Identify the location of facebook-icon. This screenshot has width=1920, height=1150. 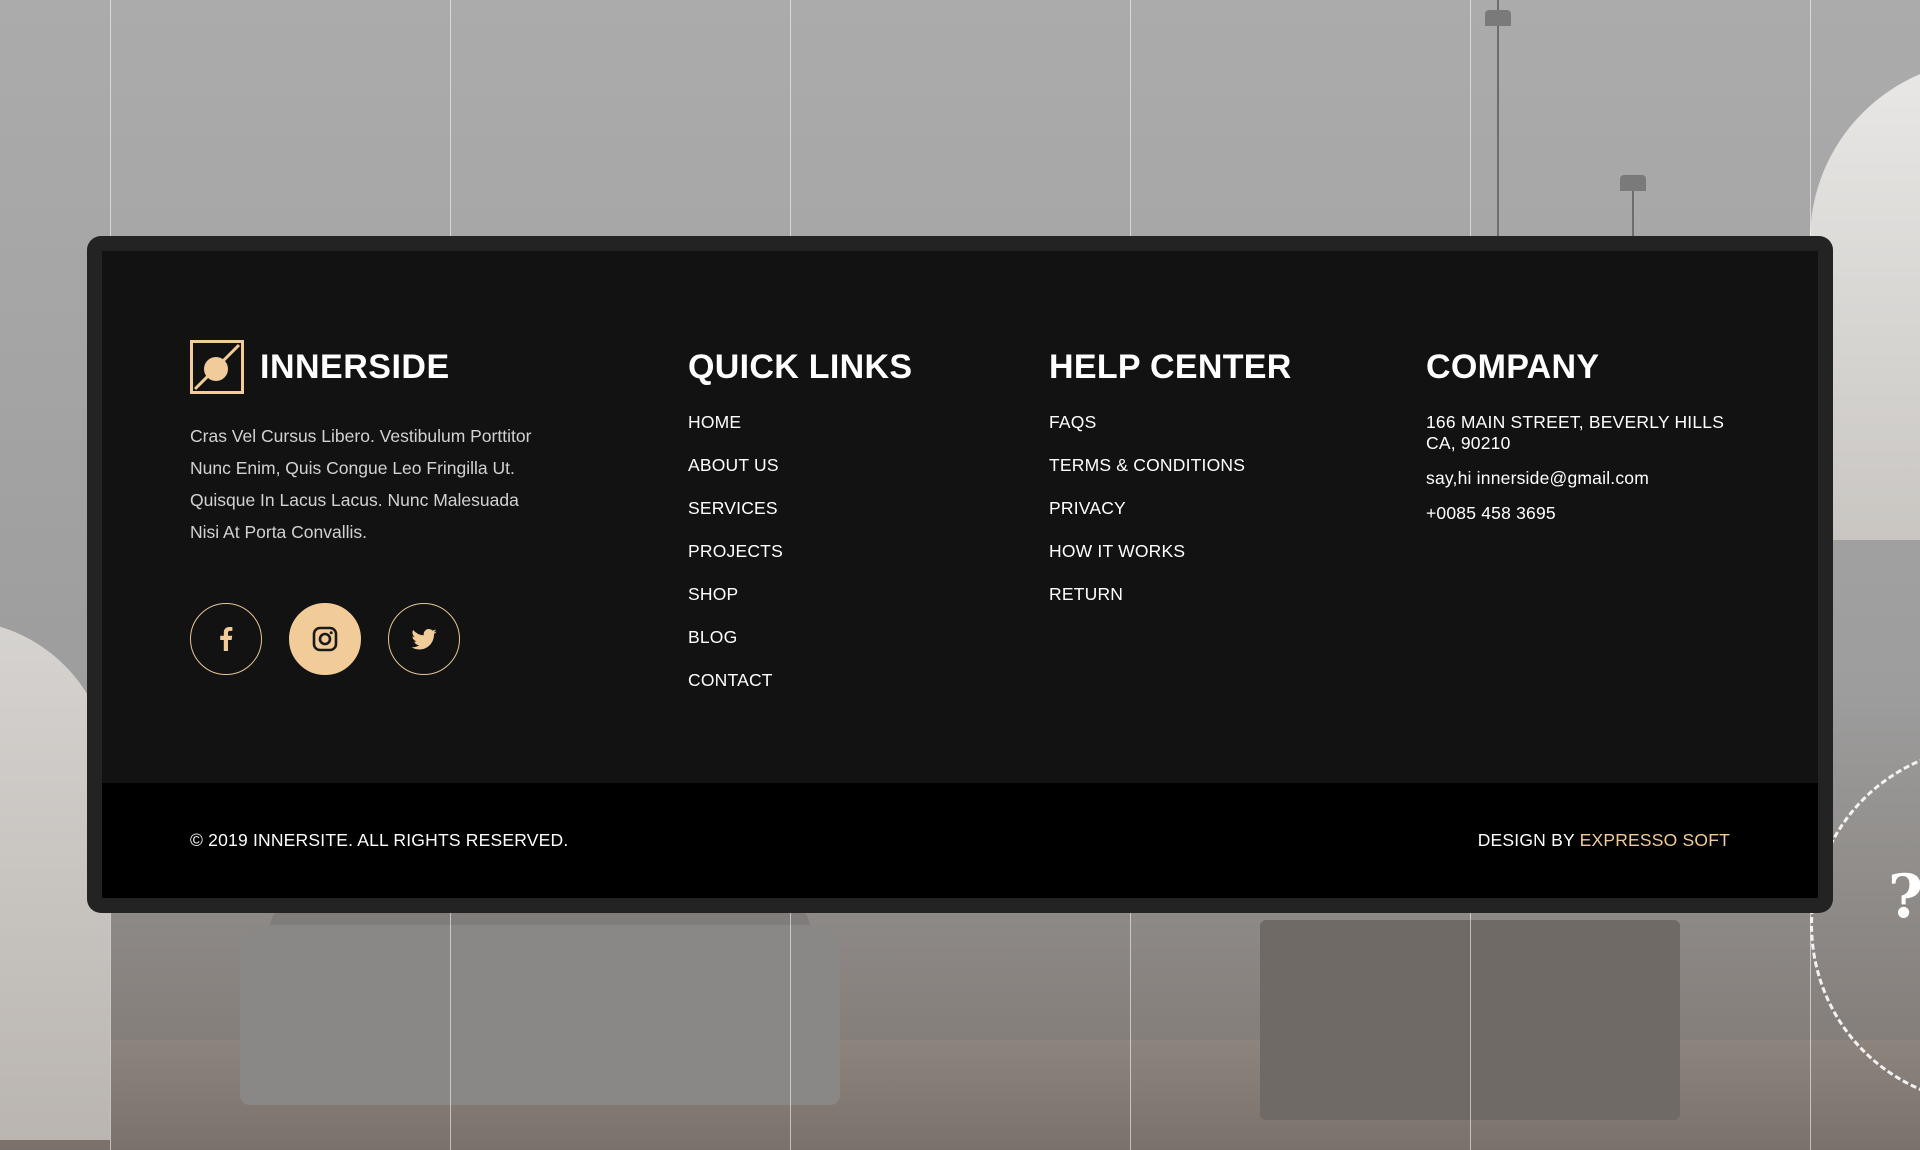
(226, 639).